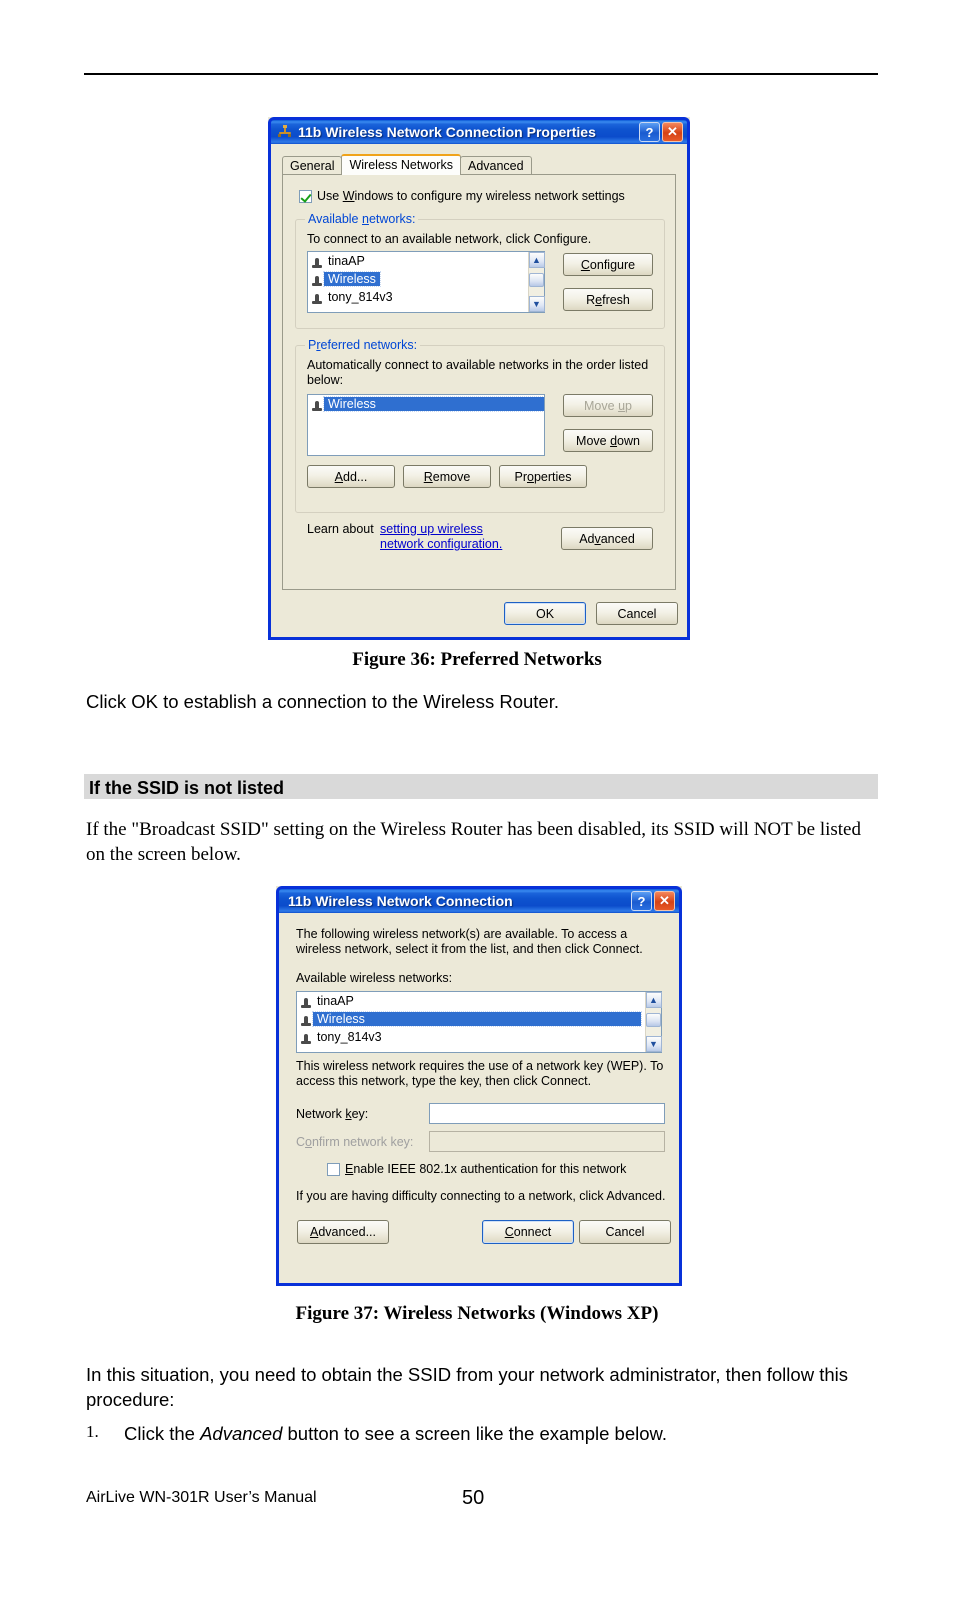  I want to click on move-down-button-label: Move down, so click(608, 440).